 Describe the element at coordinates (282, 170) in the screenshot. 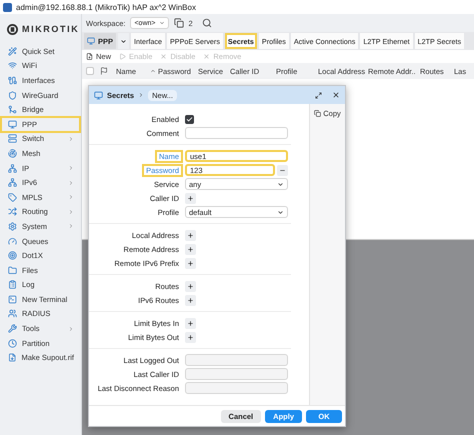

I see `remove-button` at that location.